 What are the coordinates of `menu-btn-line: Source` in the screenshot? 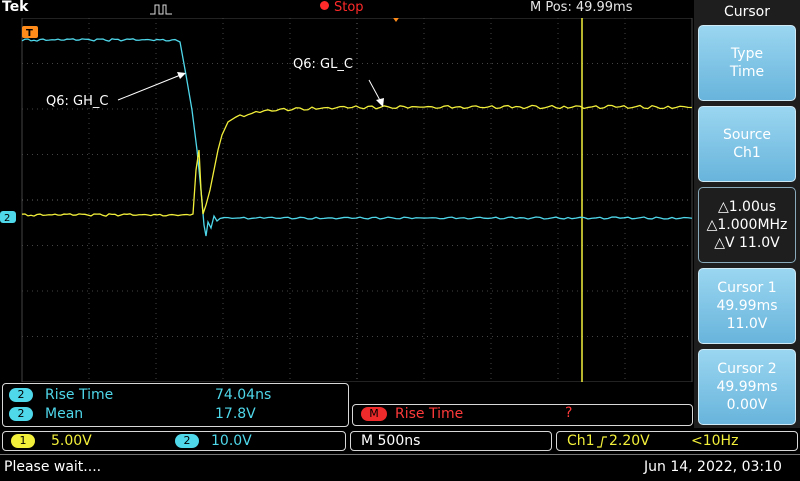 It's located at (747, 135).